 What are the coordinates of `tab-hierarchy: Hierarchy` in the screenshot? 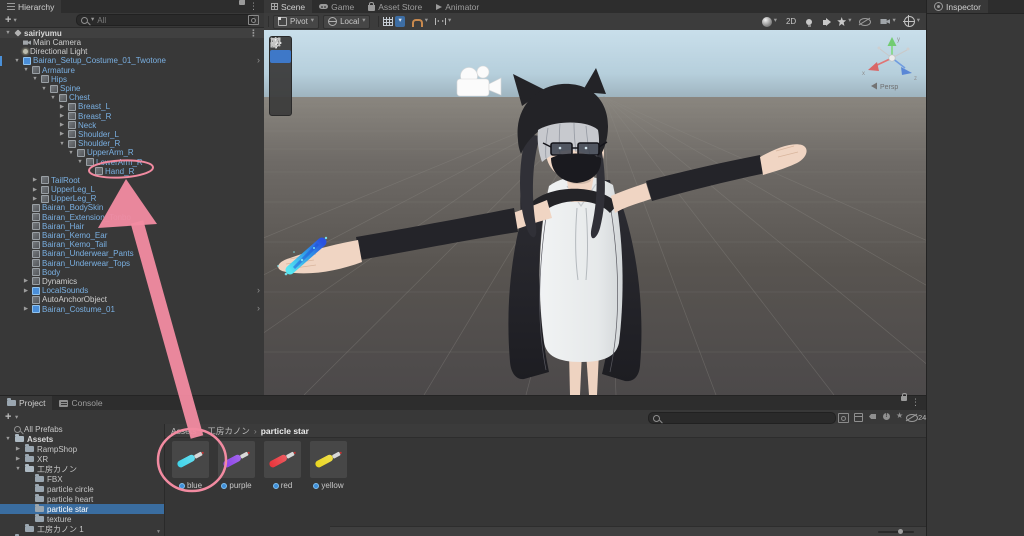 It's located at (31, 6).